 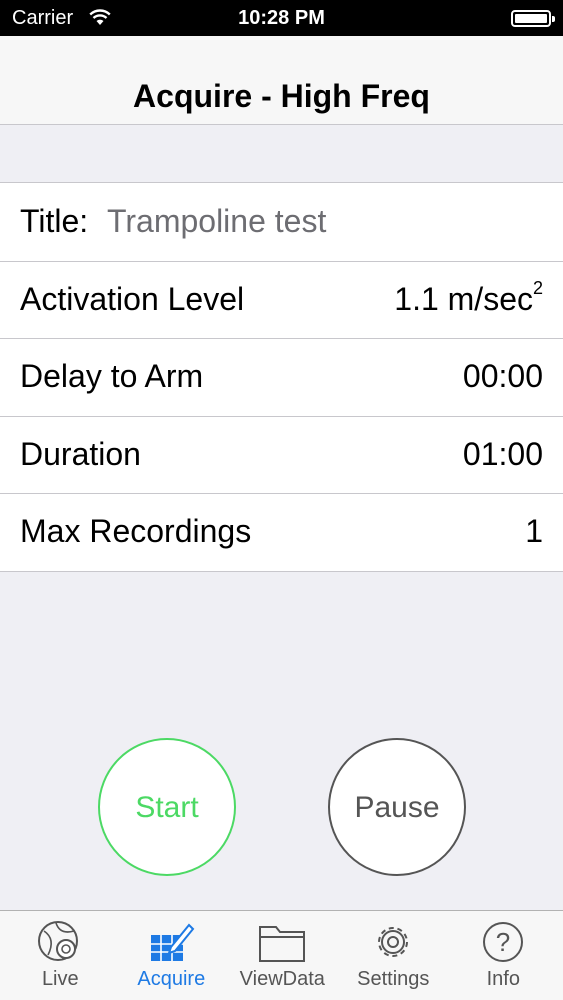 What do you see at coordinates (54, 221) in the screenshot?
I see `title-label: Title:` at bounding box center [54, 221].